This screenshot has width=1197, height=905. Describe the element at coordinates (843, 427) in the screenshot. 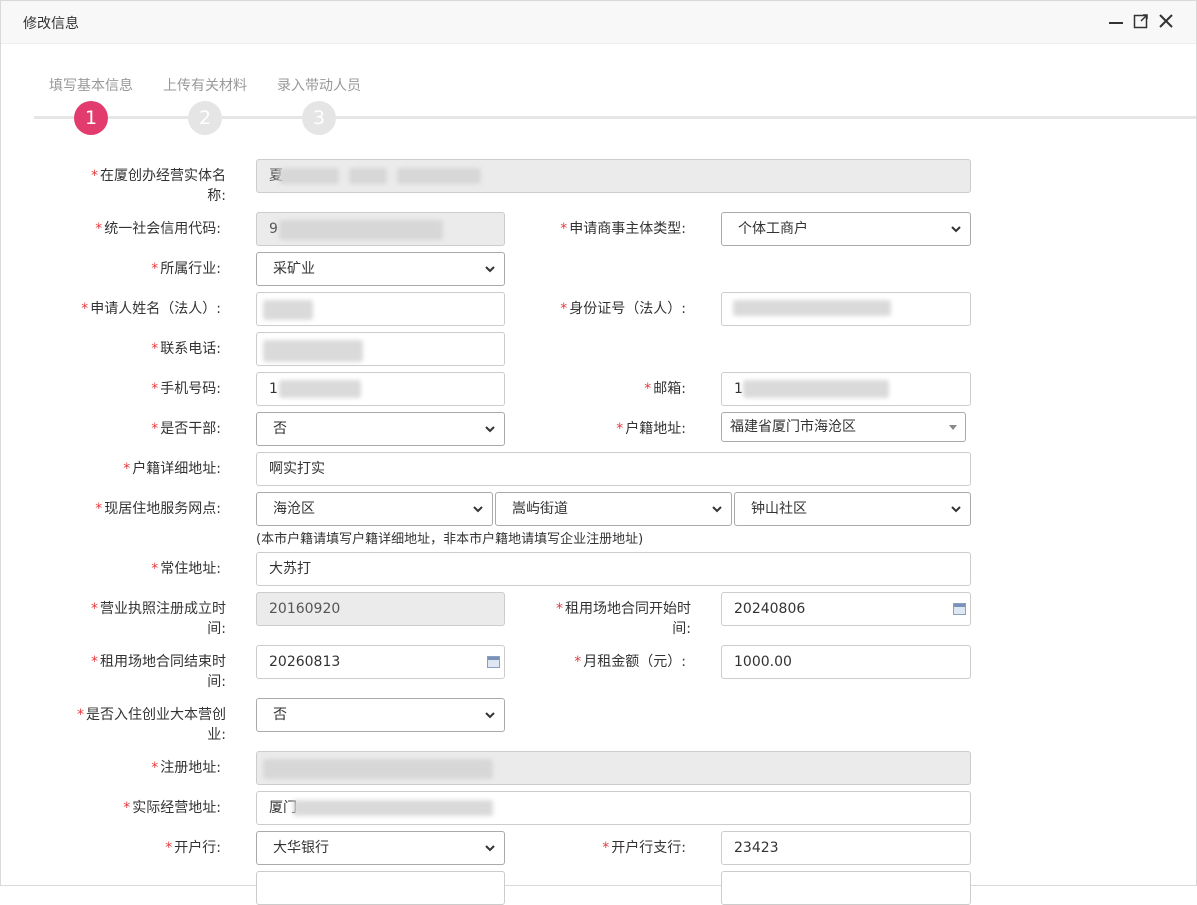

I see `household-addr-select: 福建省厦门市海沧区` at that location.